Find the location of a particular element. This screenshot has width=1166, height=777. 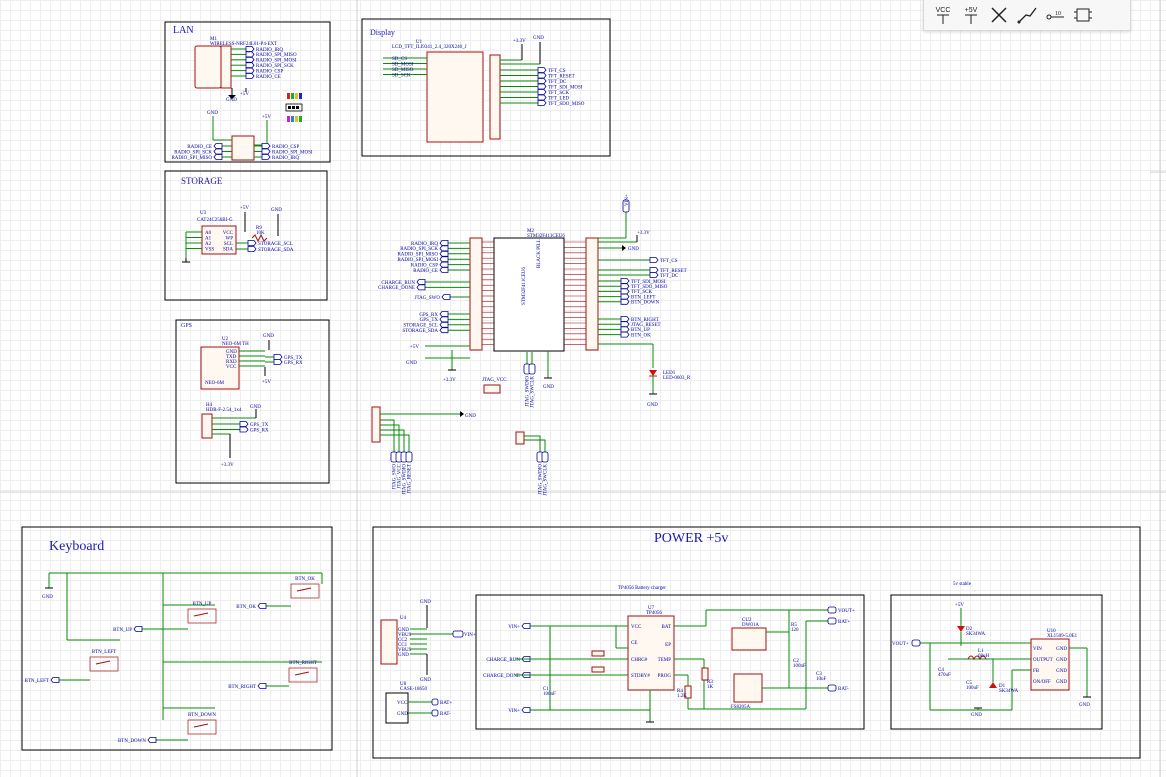

pin-color-legend is located at coordinates (294, 107).